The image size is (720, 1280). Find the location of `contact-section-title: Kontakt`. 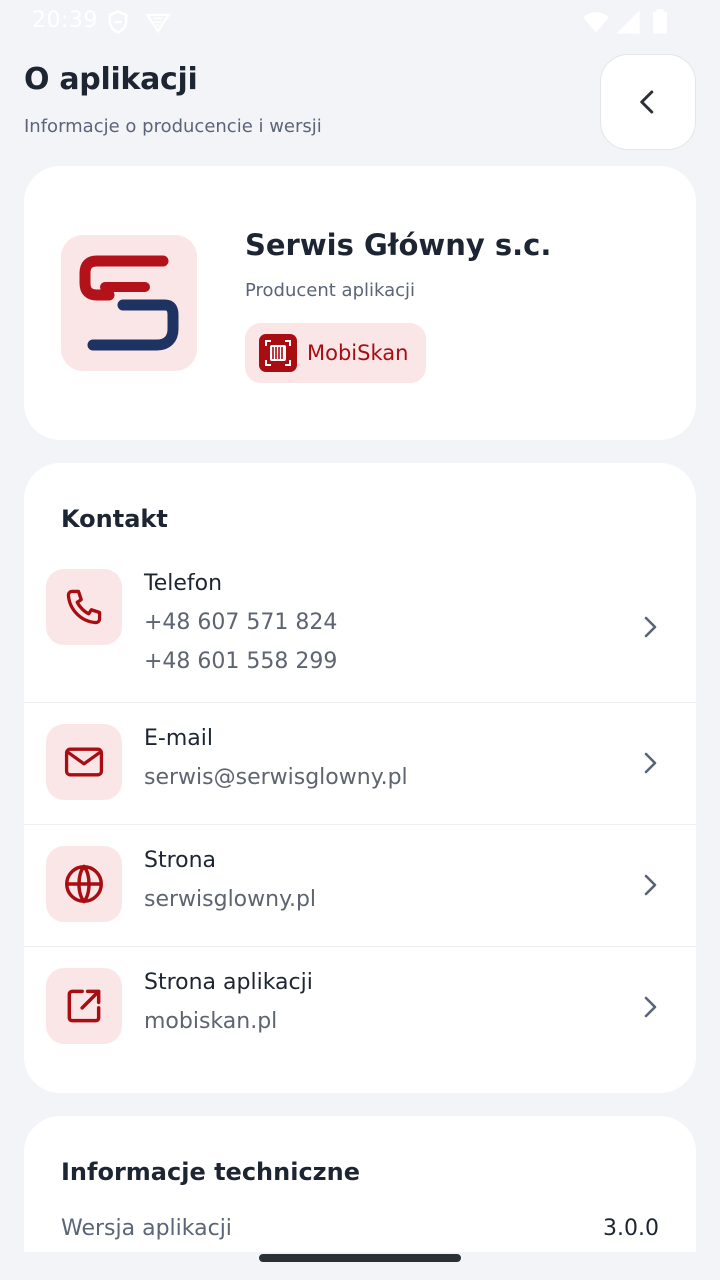

contact-section-title: Kontakt is located at coordinates (114, 519).